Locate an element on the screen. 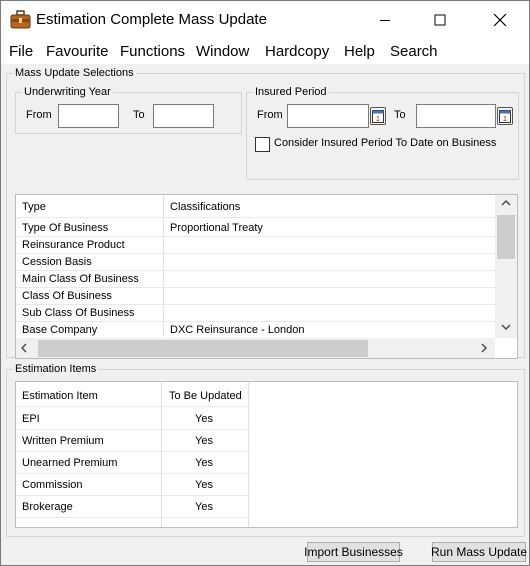 The width and height of the screenshot is (530, 566). grid-row-type: Main Class Of Business is located at coordinates (80, 279).